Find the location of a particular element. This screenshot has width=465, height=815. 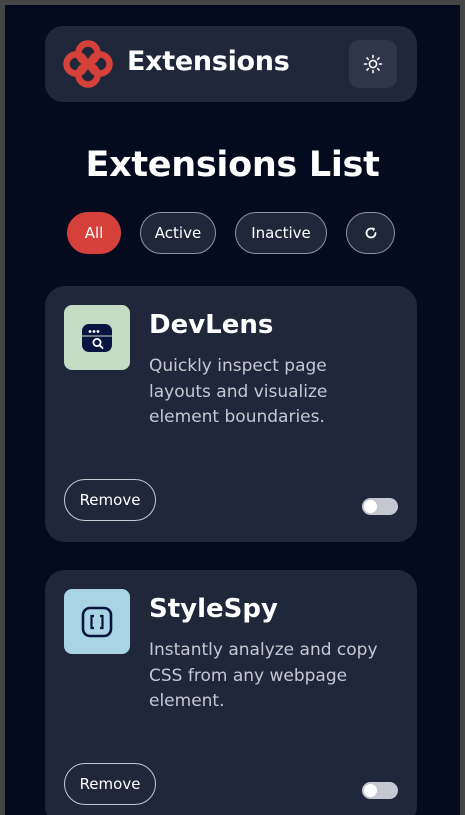

filter-active-button: Active is located at coordinates (178, 233).